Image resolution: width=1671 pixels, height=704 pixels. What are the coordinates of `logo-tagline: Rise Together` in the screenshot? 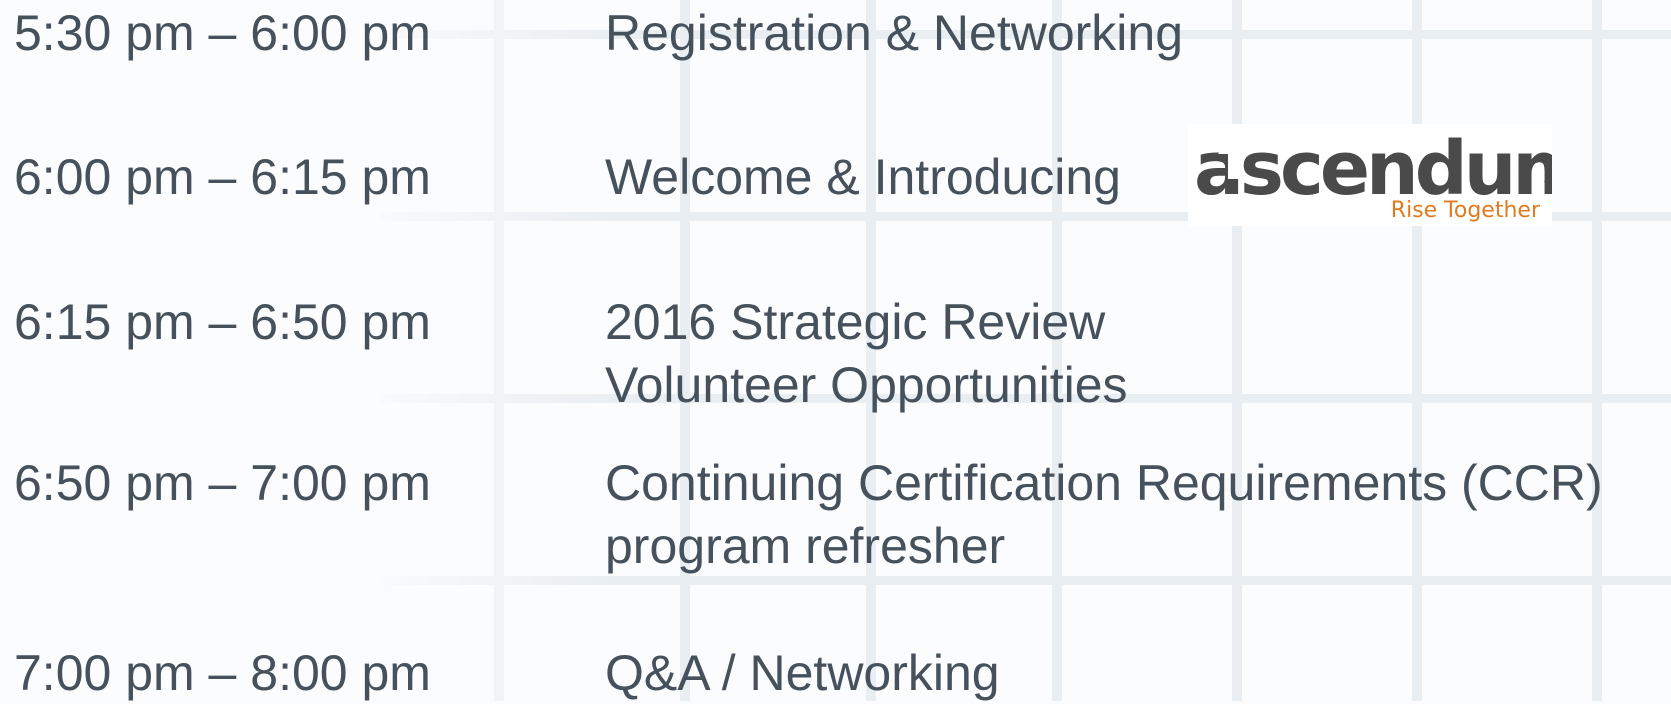 It's located at (1466, 210).